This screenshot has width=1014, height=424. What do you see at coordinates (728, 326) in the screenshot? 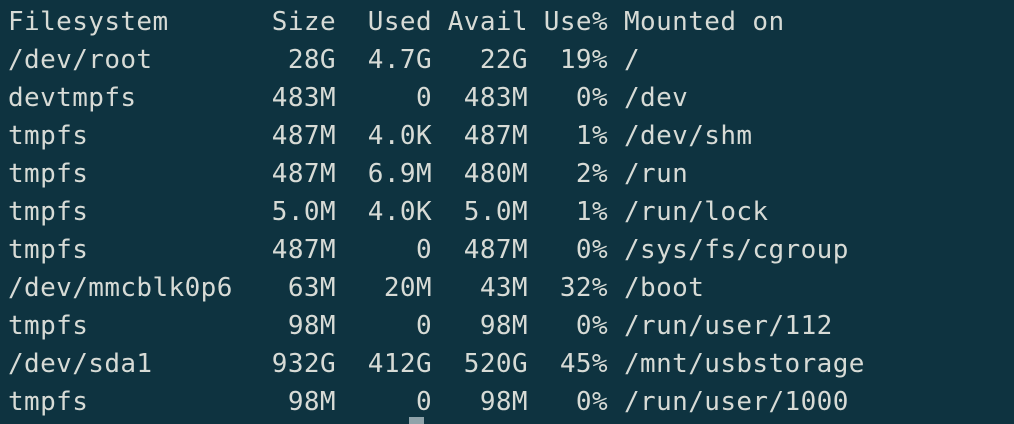
I see `cell-mounted-on: /run/user/112` at bounding box center [728, 326].